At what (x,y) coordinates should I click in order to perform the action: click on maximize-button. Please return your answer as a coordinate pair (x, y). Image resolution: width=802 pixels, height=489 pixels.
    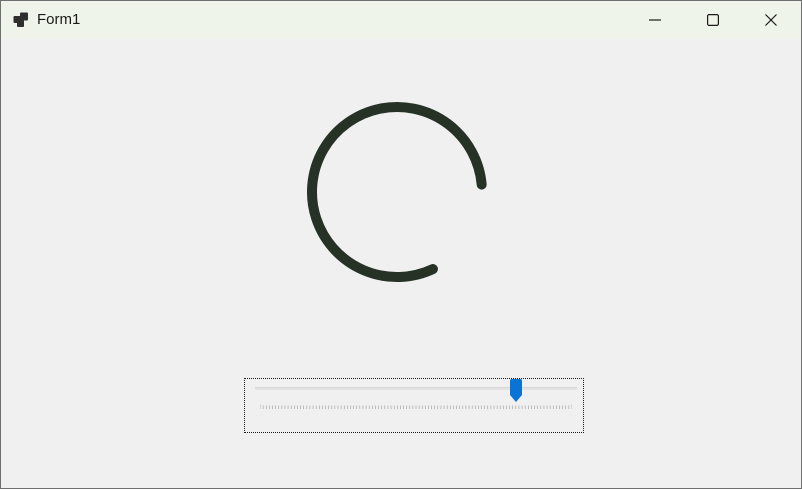
    Looking at the image, I should click on (713, 20).